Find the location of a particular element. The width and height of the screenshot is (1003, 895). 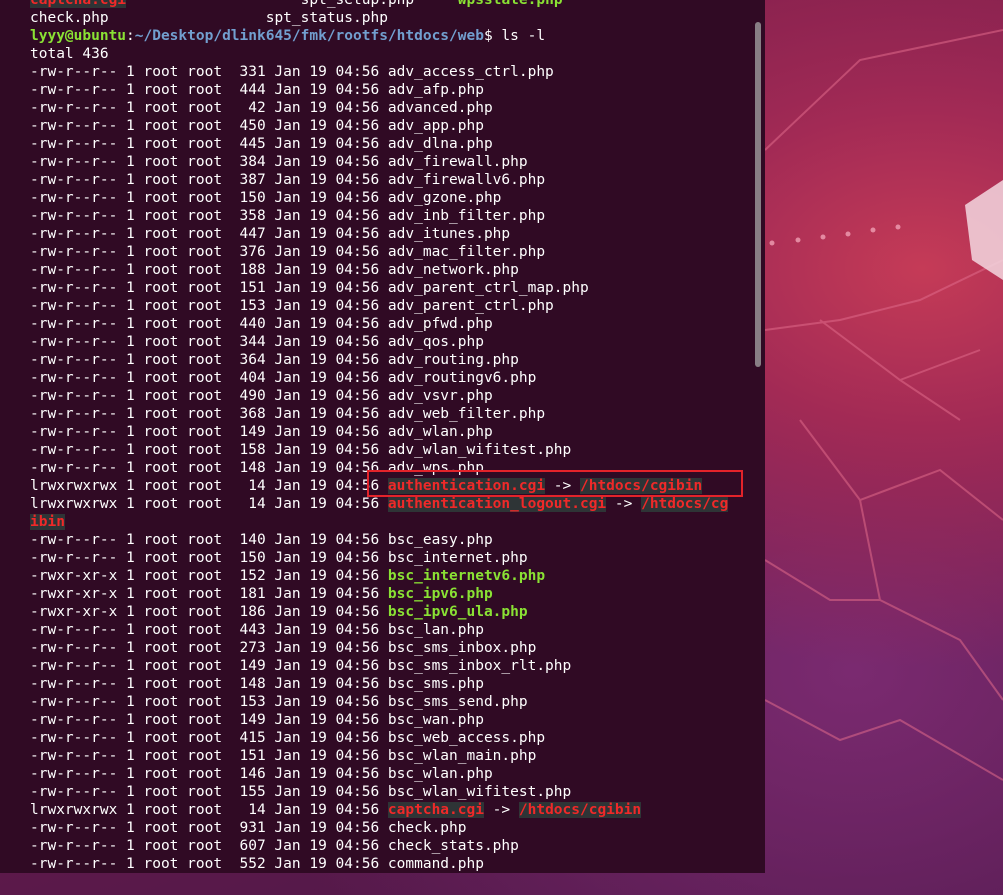

file-meta: -rw-r--r-- 1 root root 552 Jan 19 04:56 is located at coordinates (209, 864).